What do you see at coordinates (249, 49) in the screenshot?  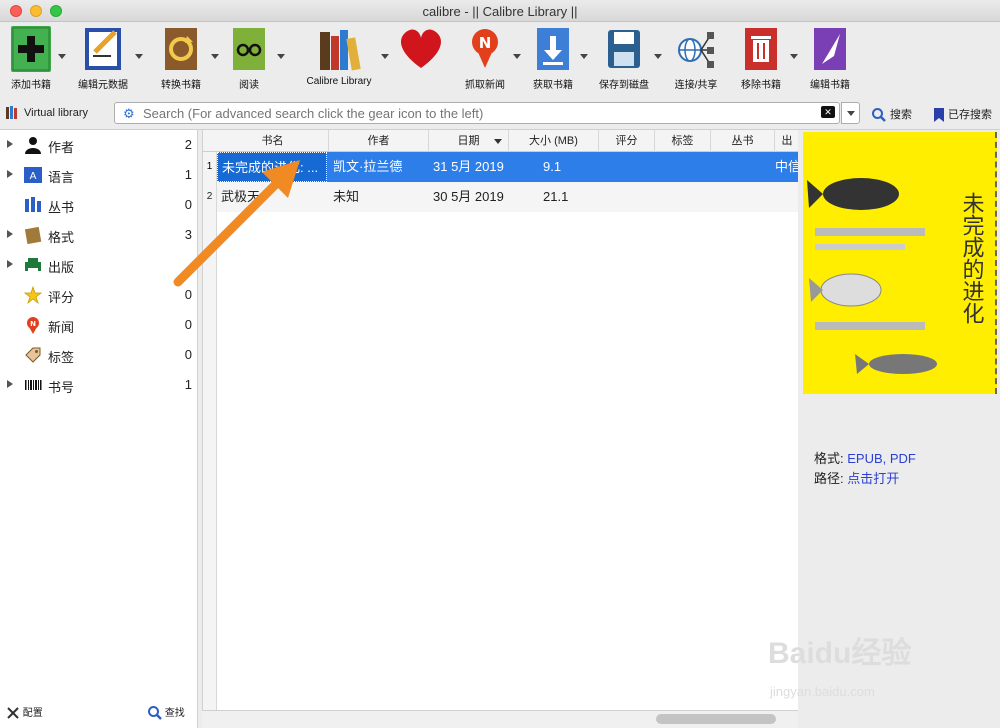 I see `reader-icon` at bounding box center [249, 49].